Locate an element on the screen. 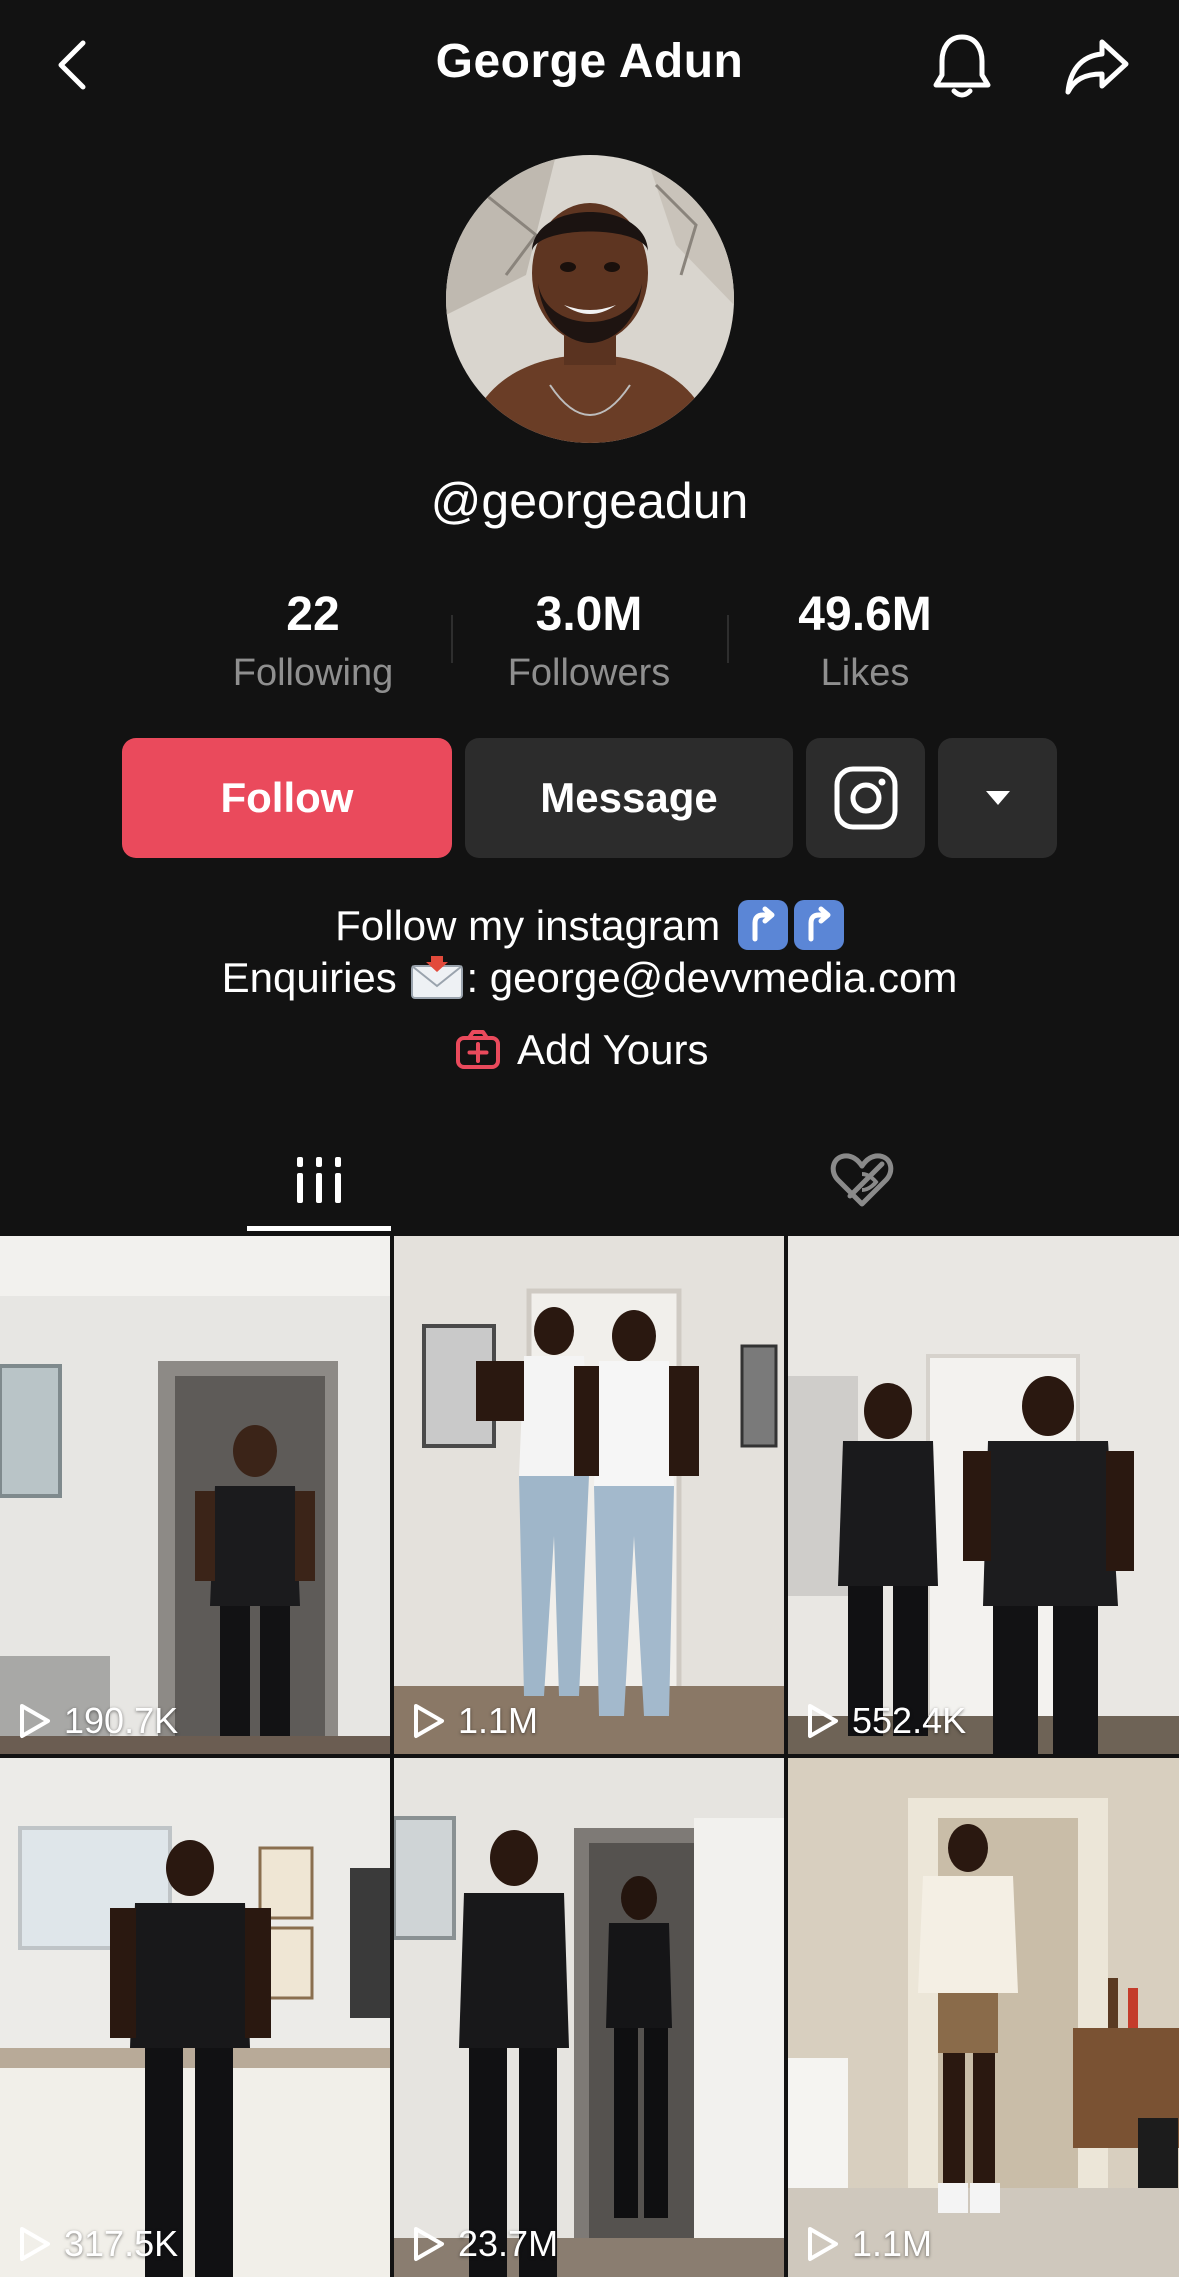 Image resolution: width=1179 pixels, height=2277 pixels. view-count-text: 552.4K is located at coordinates (909, 1720).